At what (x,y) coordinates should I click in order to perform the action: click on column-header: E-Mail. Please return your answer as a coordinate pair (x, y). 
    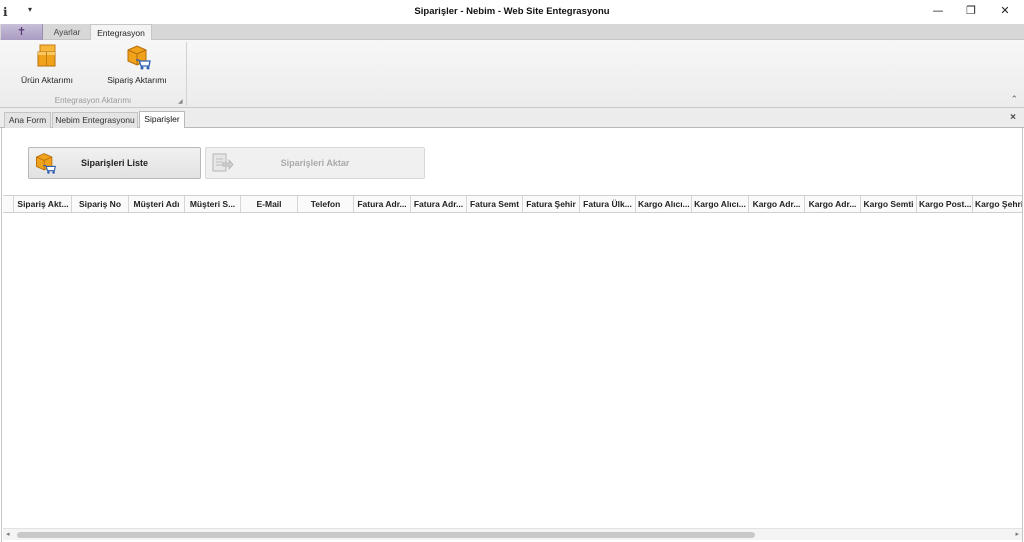
    Looking at the image, I should click on (269, 204).